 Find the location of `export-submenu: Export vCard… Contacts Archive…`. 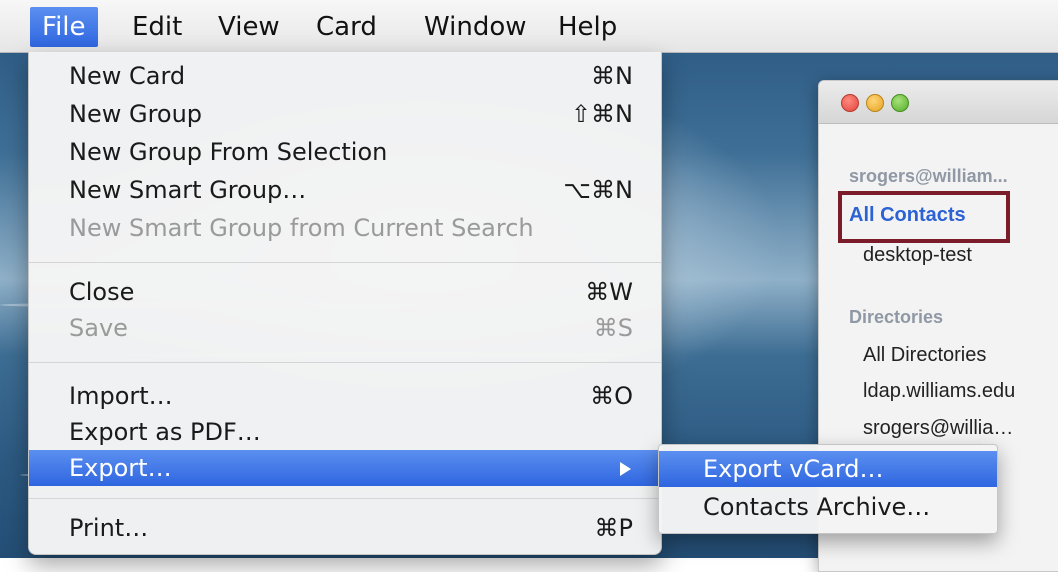

export-submenu: Export vCard… Contacts Archive… is located at coordinates (828, 489).